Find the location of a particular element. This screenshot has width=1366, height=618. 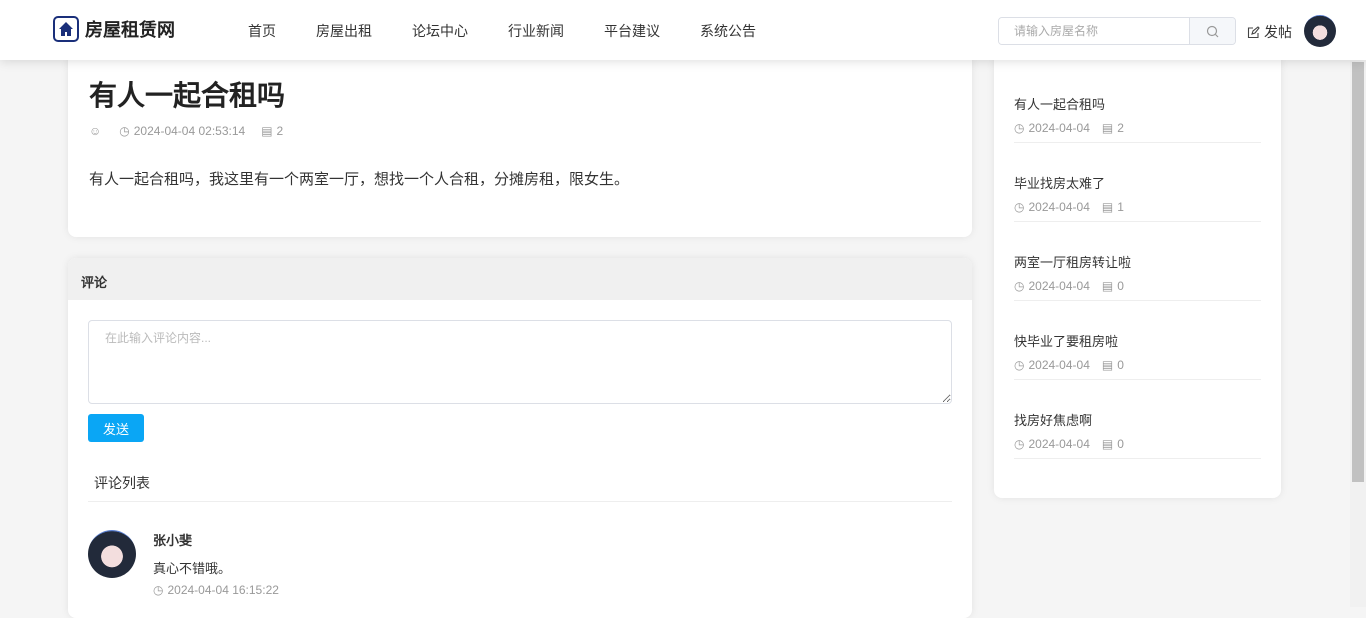

post-meta: ☺ ◷ 2024-04-04 02:53:14 ▤ 2 is located at coordinates (186, 131).